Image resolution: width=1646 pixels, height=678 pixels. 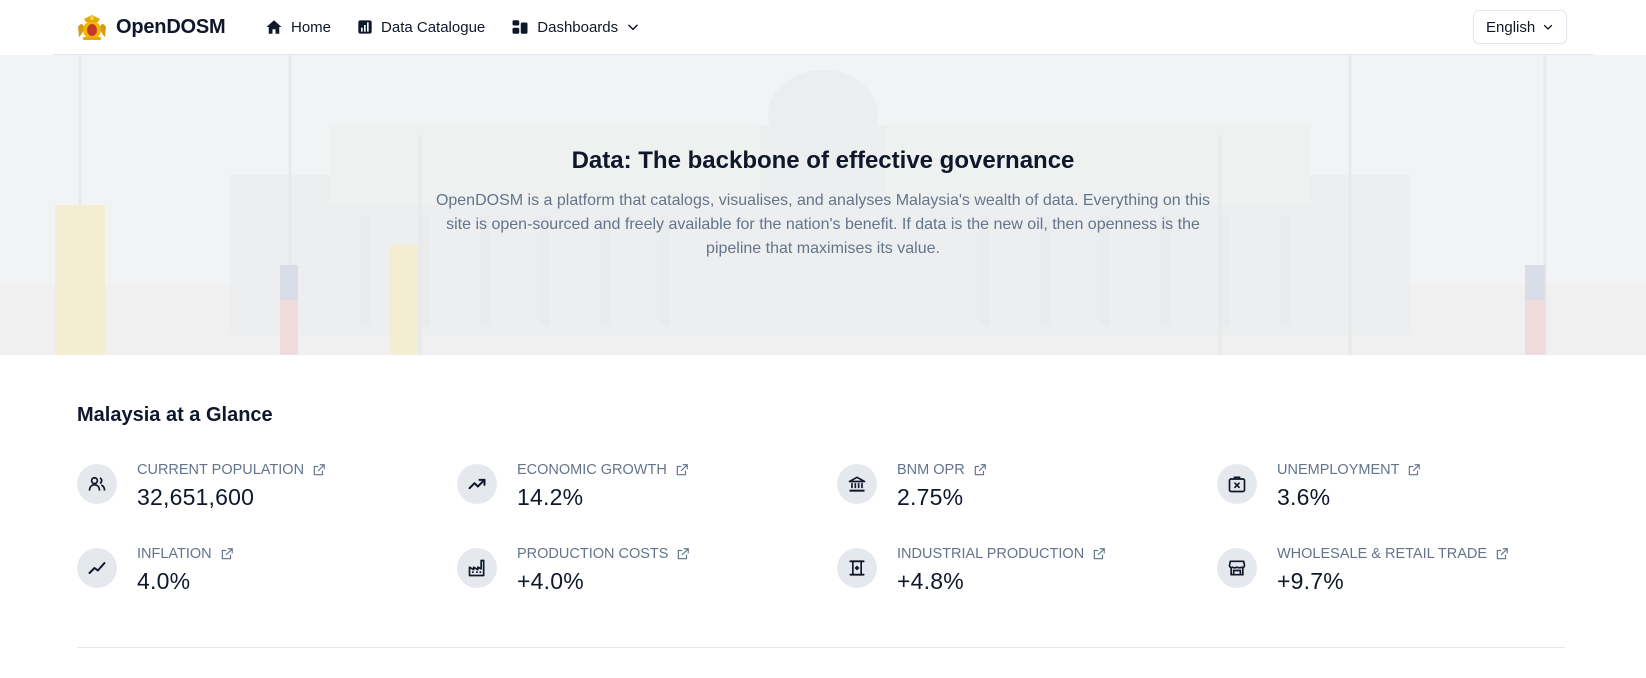 What do you see at coordinates (262, 574) in the screenshot?
I see `stat-inflation: INFLATION 4.0%` at bounding box center [262, 574].